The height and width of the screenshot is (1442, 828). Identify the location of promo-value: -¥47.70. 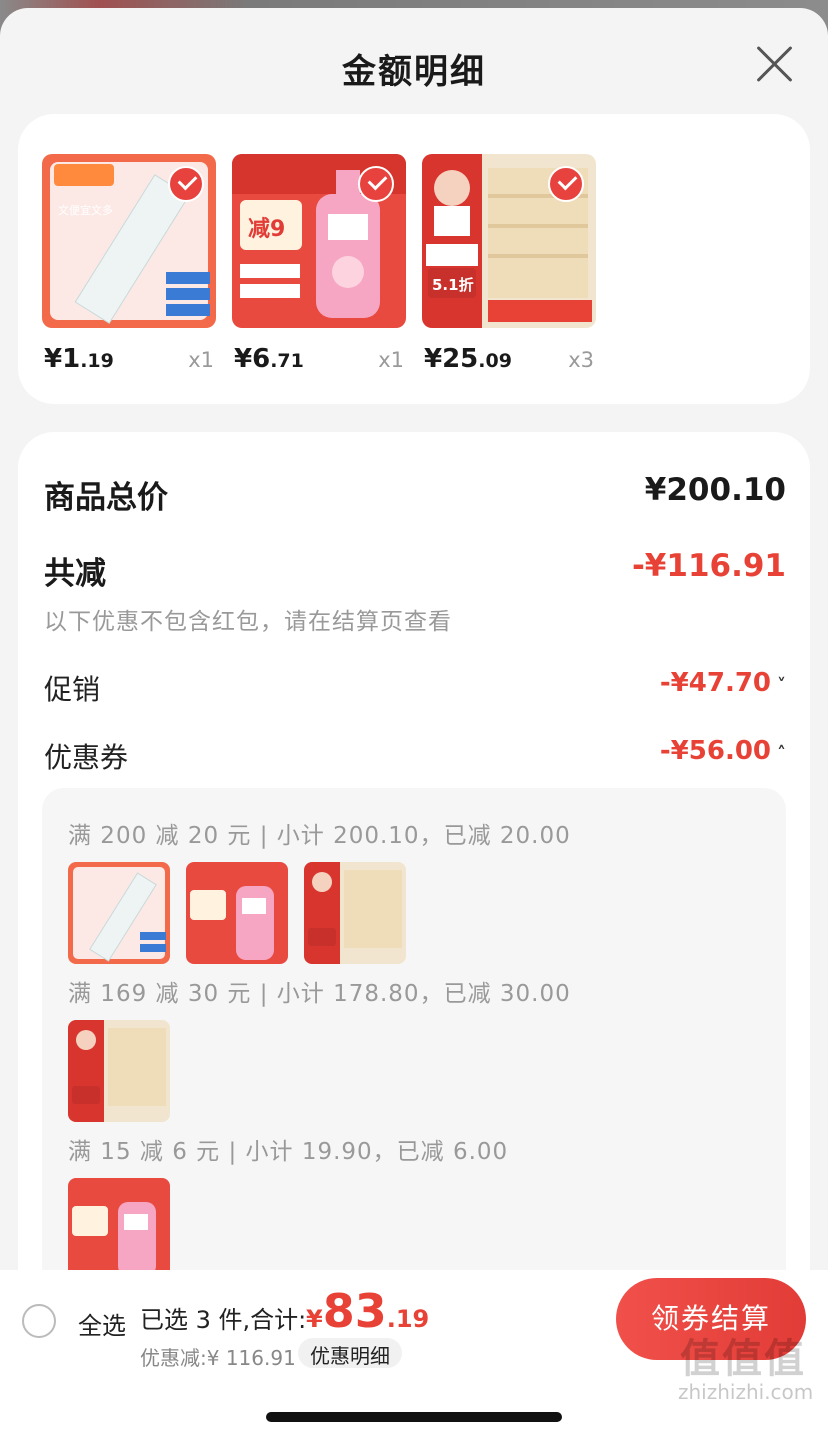
(715, 683).